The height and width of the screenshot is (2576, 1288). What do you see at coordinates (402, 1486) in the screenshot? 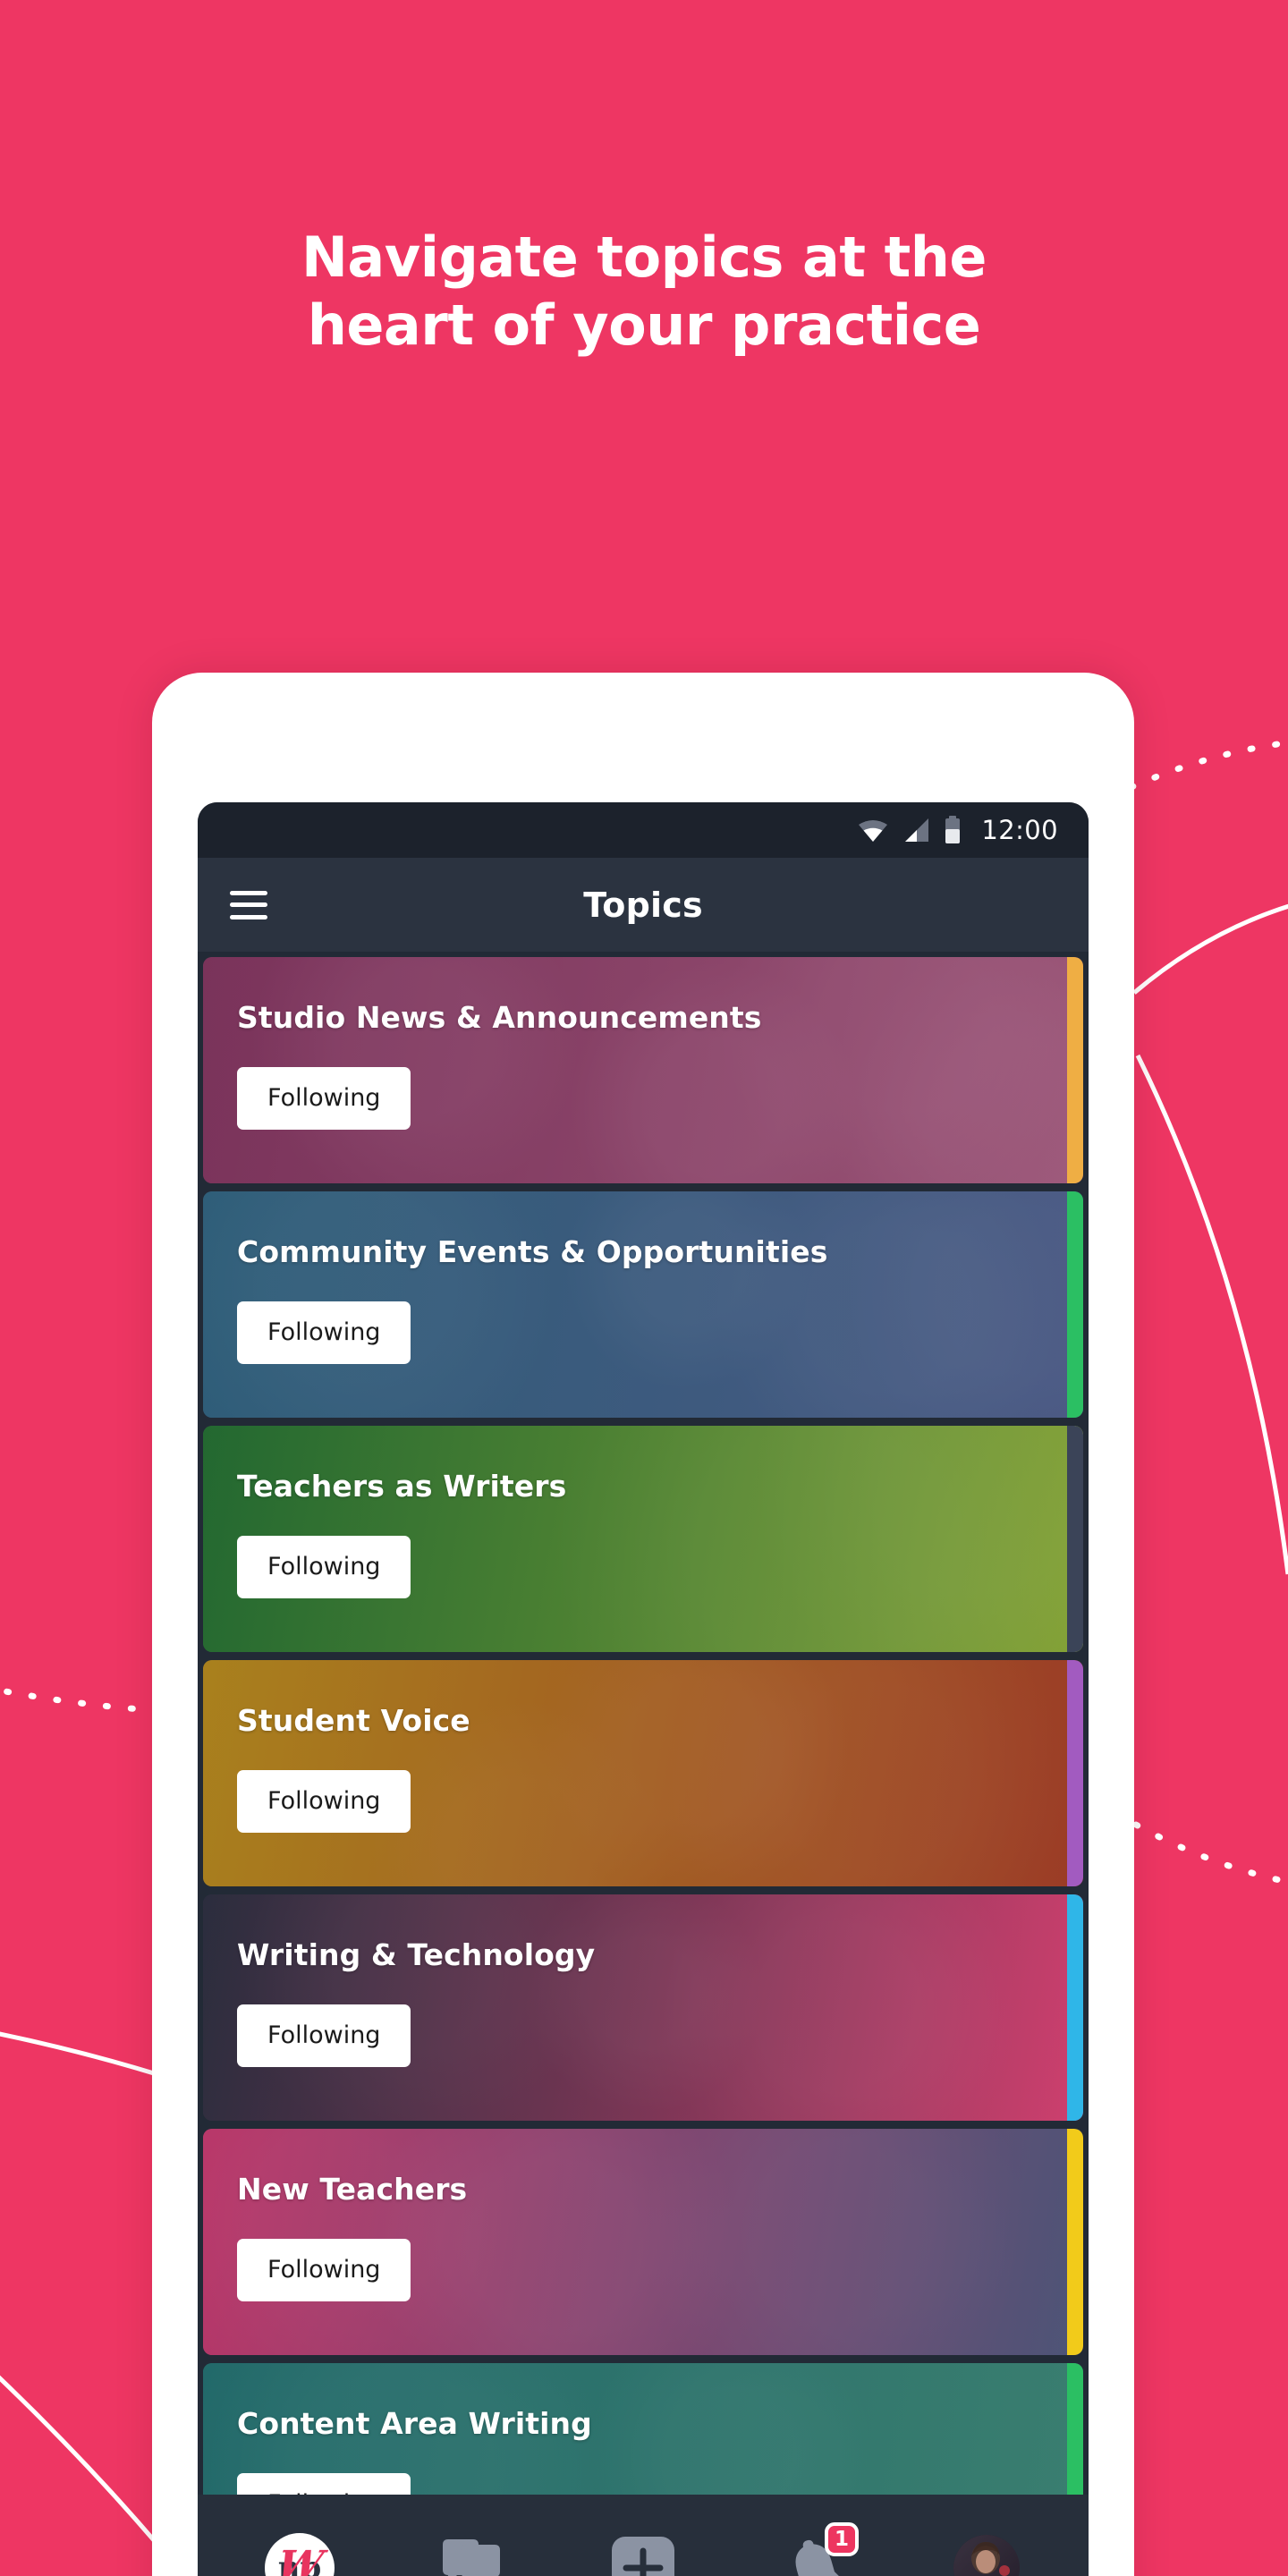
I see `topic-card-title: Teachers as Writers` at bounding box center [402, 1486].